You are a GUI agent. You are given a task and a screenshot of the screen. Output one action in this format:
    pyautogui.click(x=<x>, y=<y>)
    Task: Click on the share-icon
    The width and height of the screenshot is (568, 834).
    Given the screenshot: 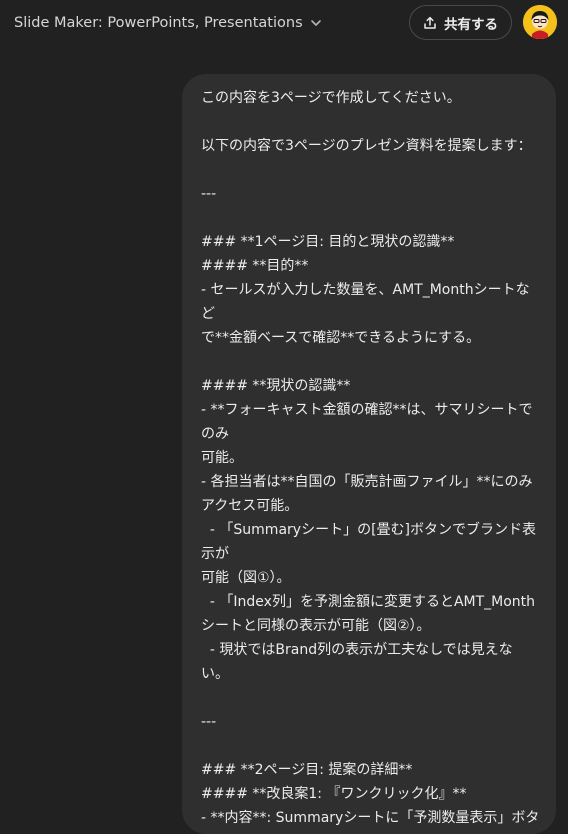 What is the action you would take?
    pyautogui.click(x=430, y=22)
    